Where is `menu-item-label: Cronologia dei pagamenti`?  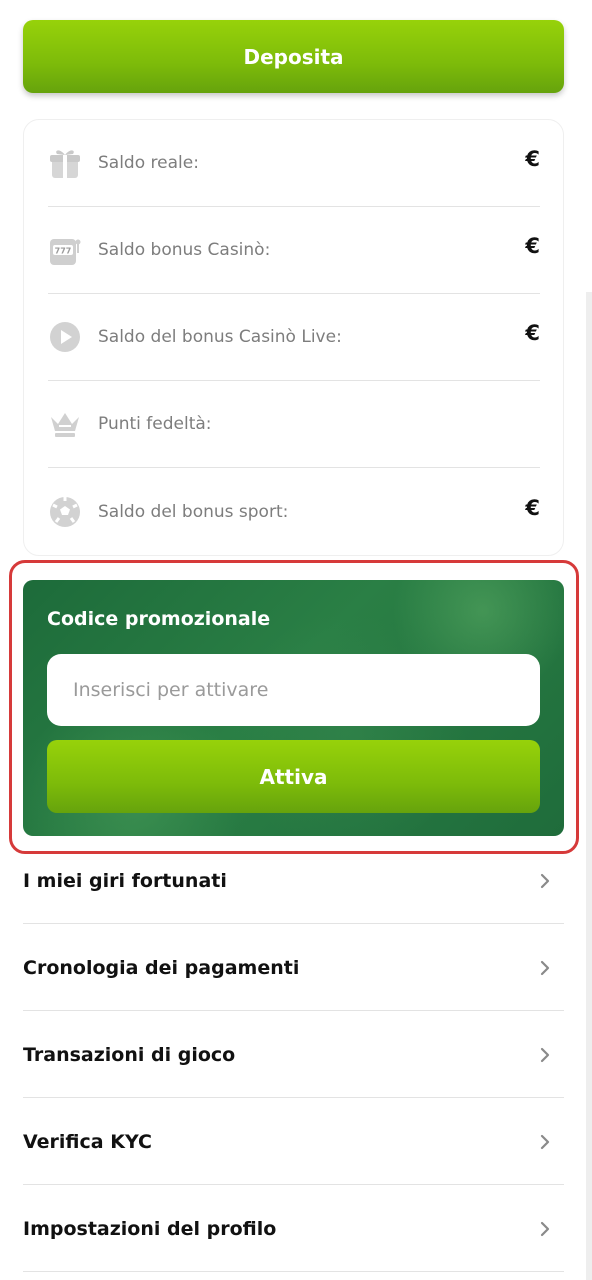 menu-item-label: Cronologia dei pagamenti is located at coordinates (161, 967).